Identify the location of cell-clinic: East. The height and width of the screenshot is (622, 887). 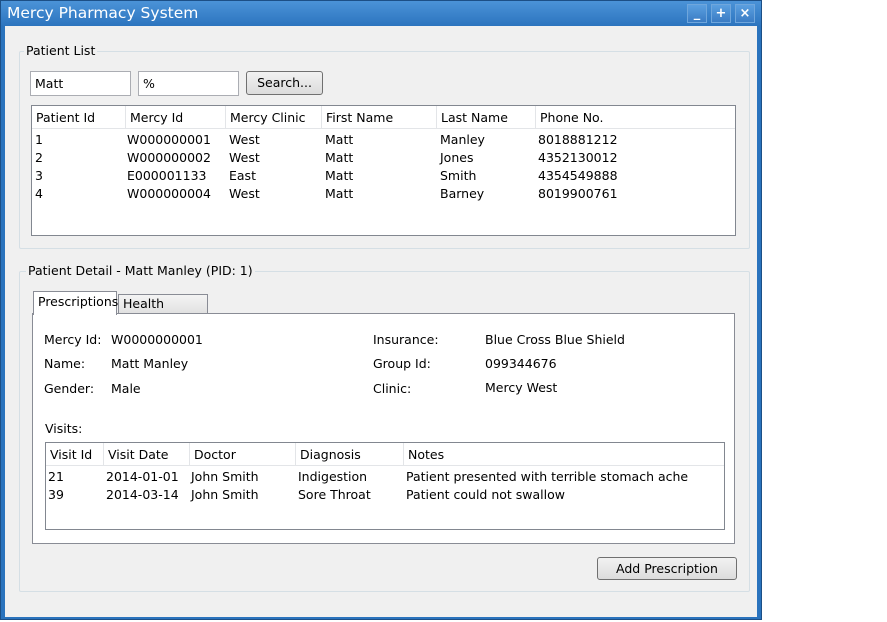
(242, 175).